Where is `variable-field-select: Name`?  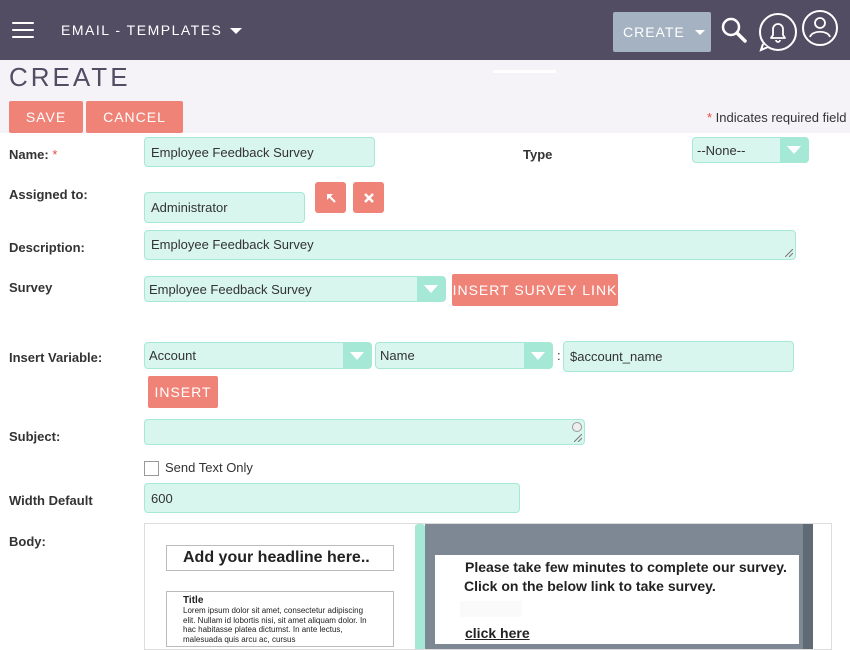
variable-field-select: Name is located at coordinates (464, 355).